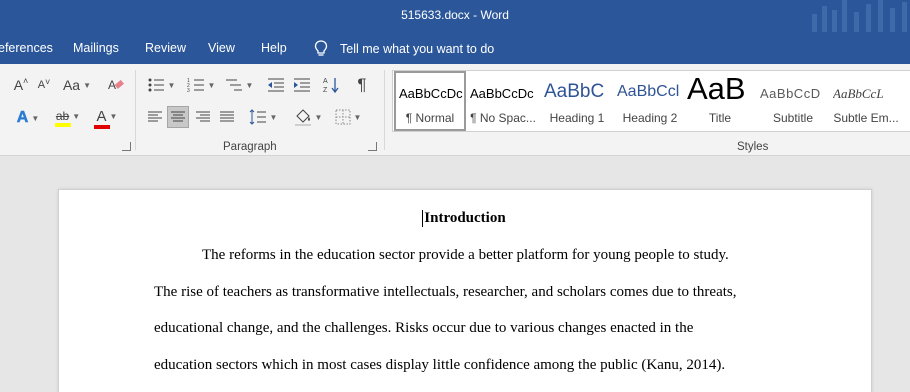  I want to click on justify-icon, so click(227, 116).